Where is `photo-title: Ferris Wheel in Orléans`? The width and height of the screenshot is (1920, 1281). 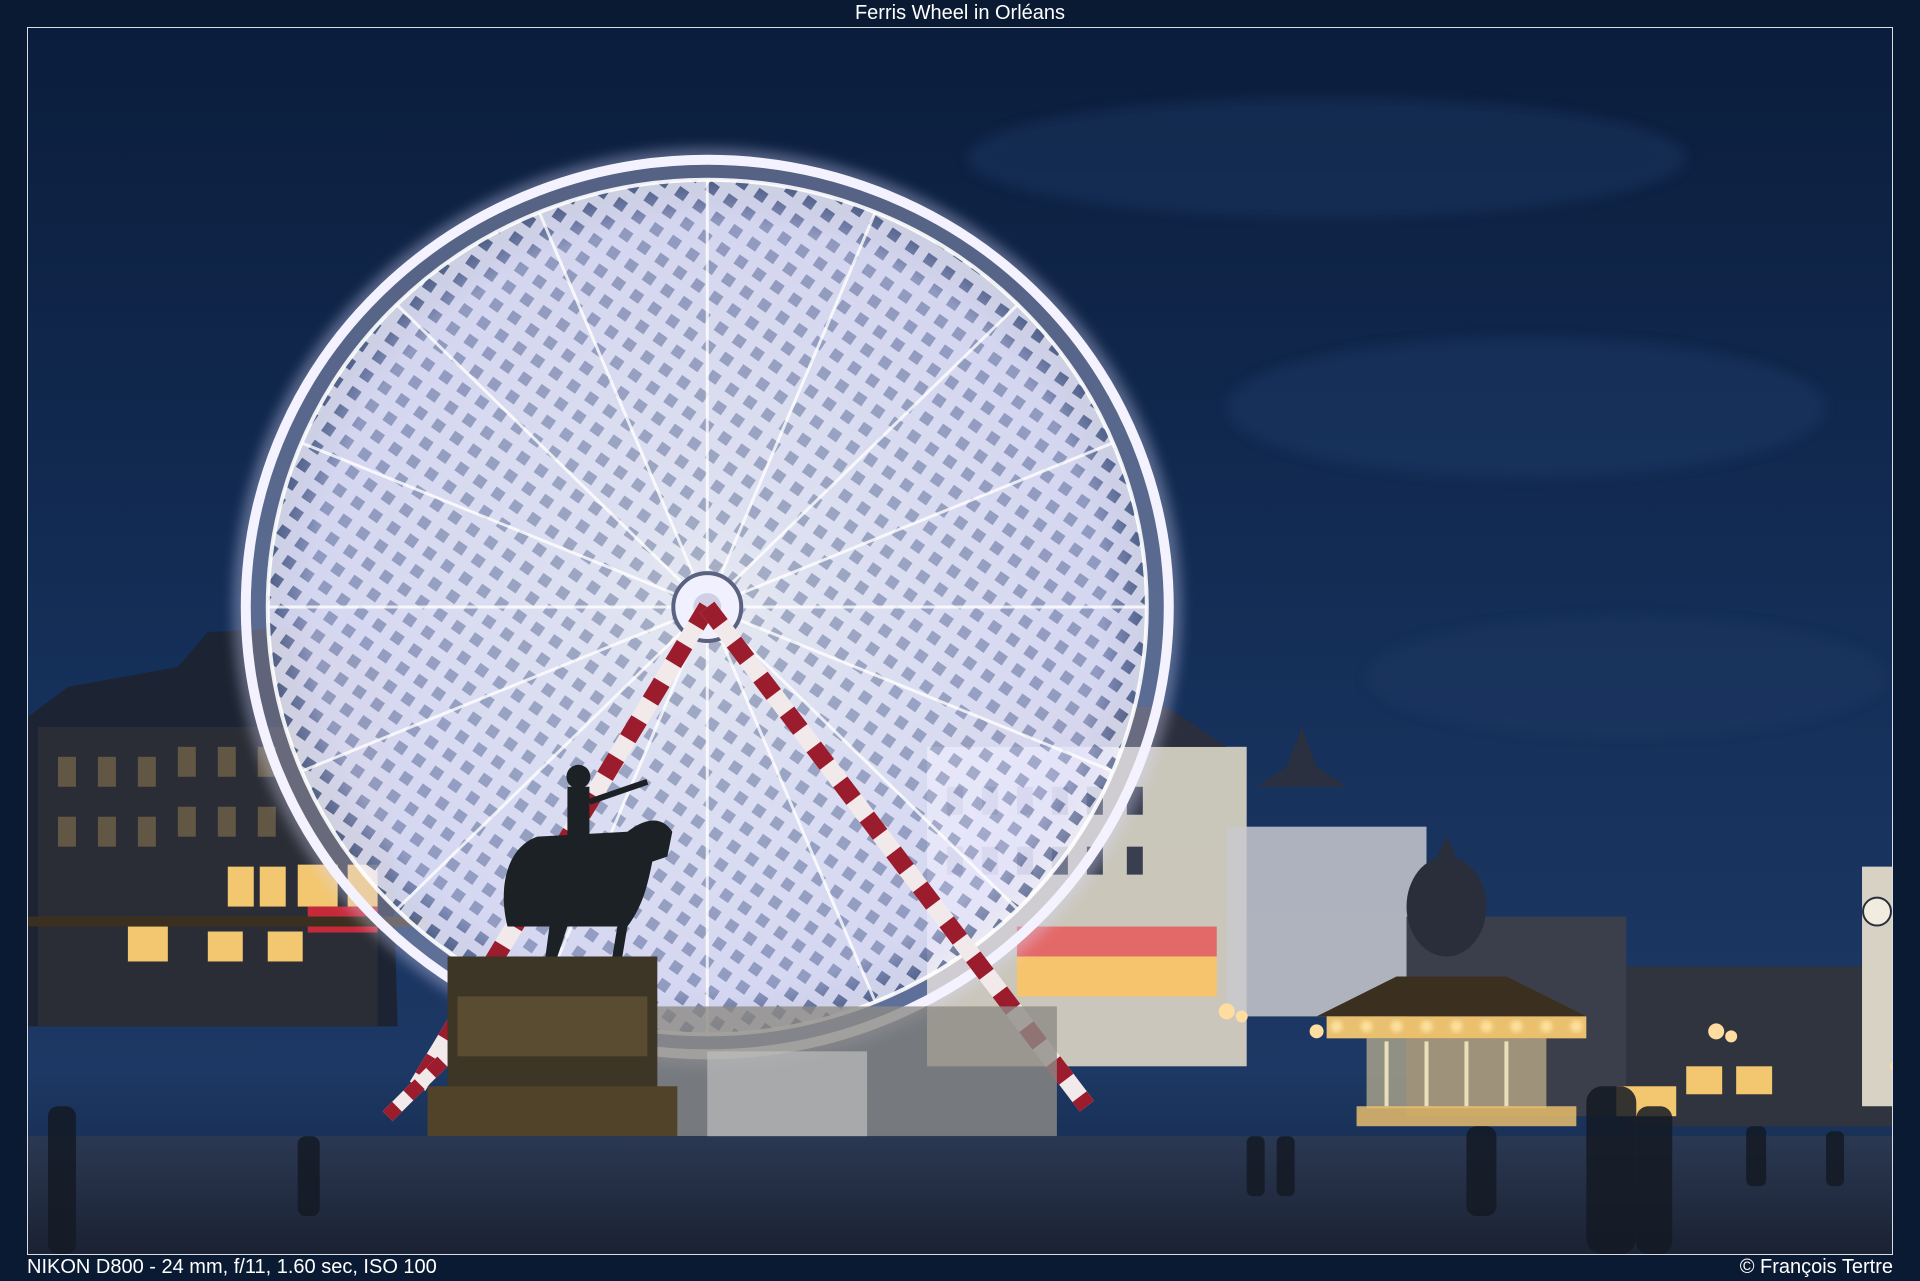 photo-title: Ferris Wheel in Orléans is located at coordinates (960, 13).